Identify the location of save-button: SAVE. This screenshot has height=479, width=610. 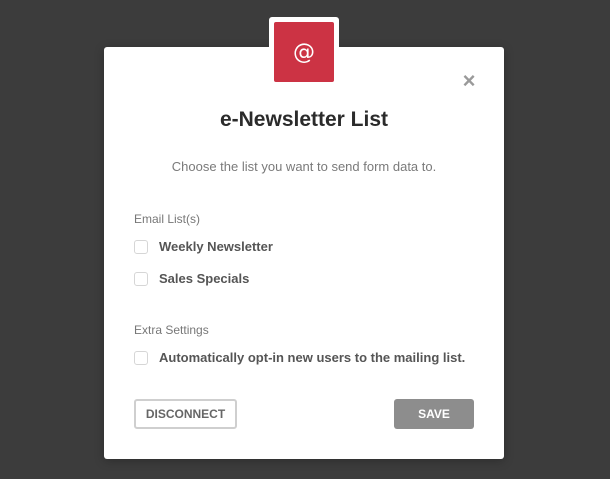
(434, 414).